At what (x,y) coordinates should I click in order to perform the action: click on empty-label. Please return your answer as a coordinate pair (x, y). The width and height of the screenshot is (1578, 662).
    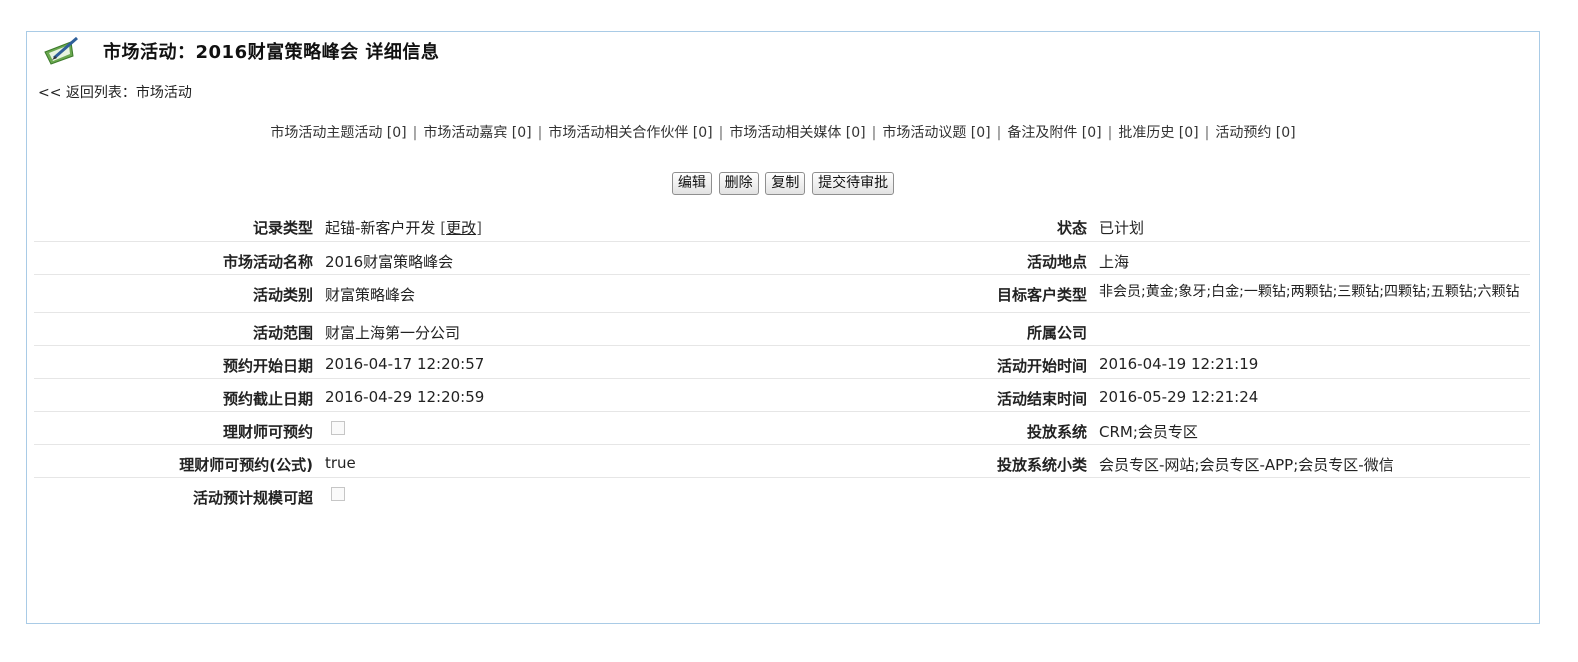
    Looking at the image, I should click on (1037, 493).